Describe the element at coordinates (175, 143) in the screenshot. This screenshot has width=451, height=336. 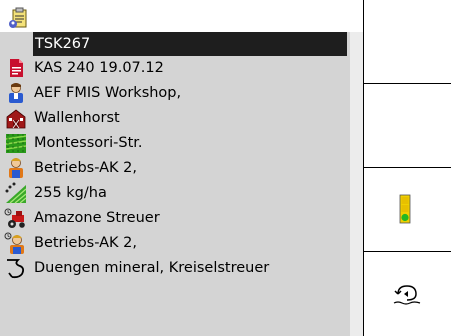
I see `list-item: Montessori-Str.` at that location.